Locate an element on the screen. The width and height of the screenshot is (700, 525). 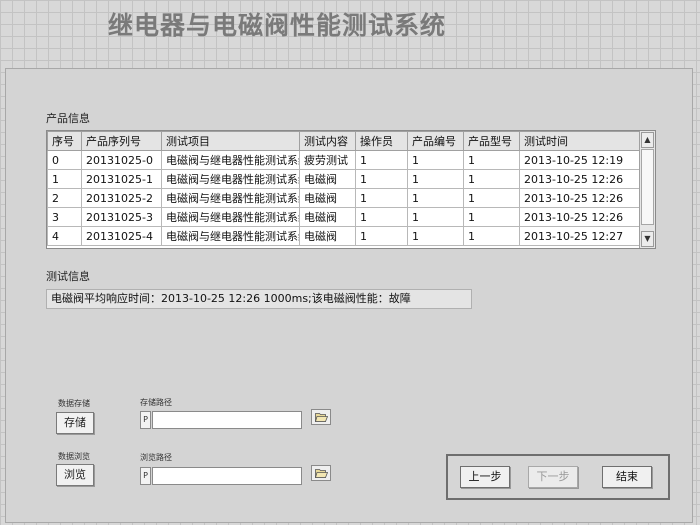
finish-button: 结束 is located at coordinates (627, 477).